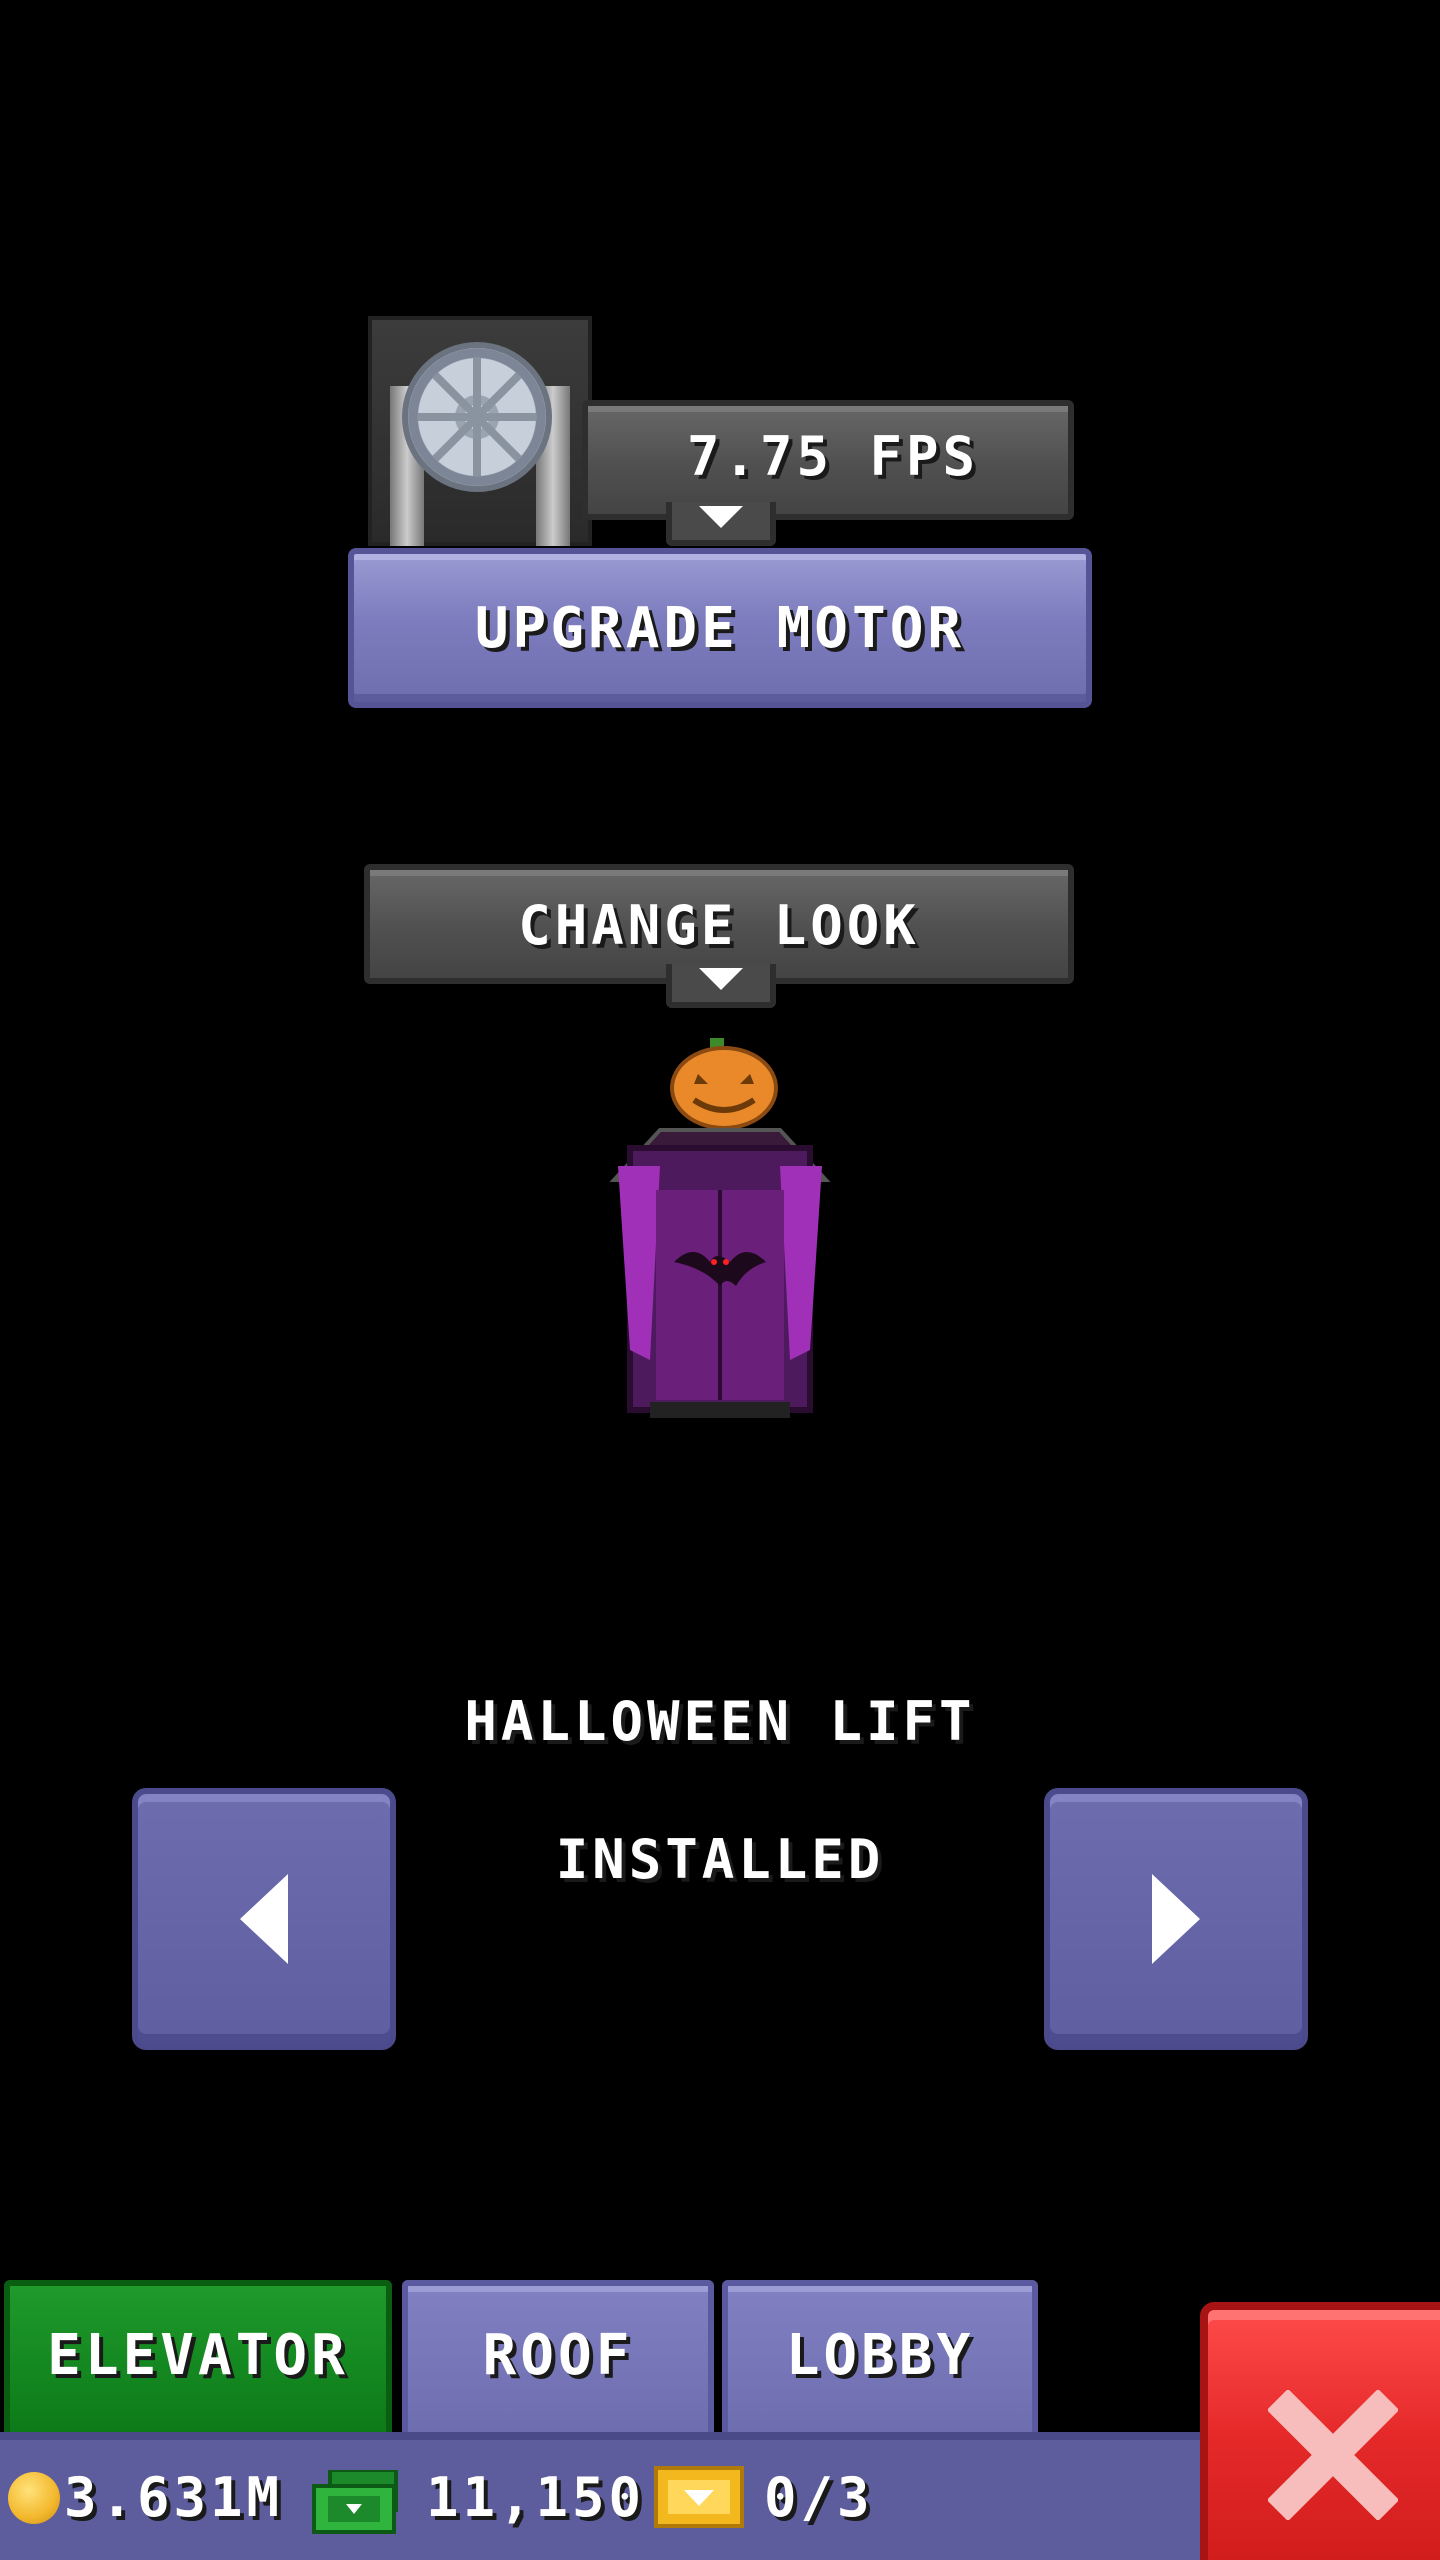 This screenshot has height=2560, width=1440. I want to click on bux-icon, so click(355, 2502).